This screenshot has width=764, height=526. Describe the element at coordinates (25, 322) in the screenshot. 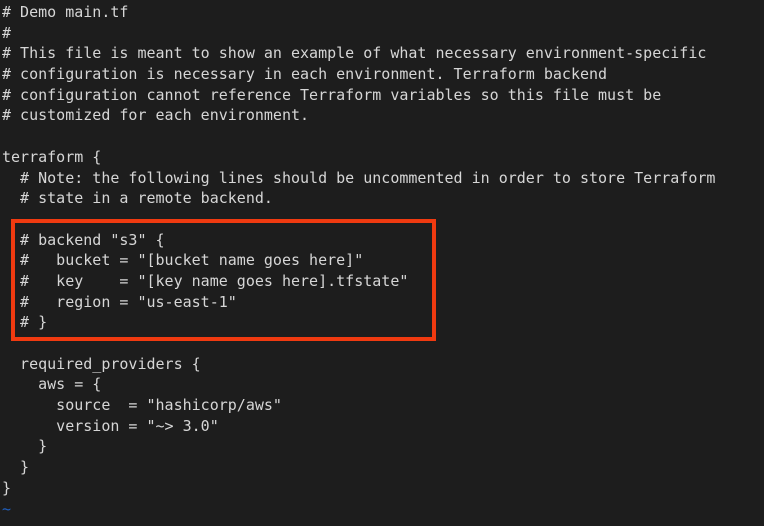

I see `code-line: # }` at that location.